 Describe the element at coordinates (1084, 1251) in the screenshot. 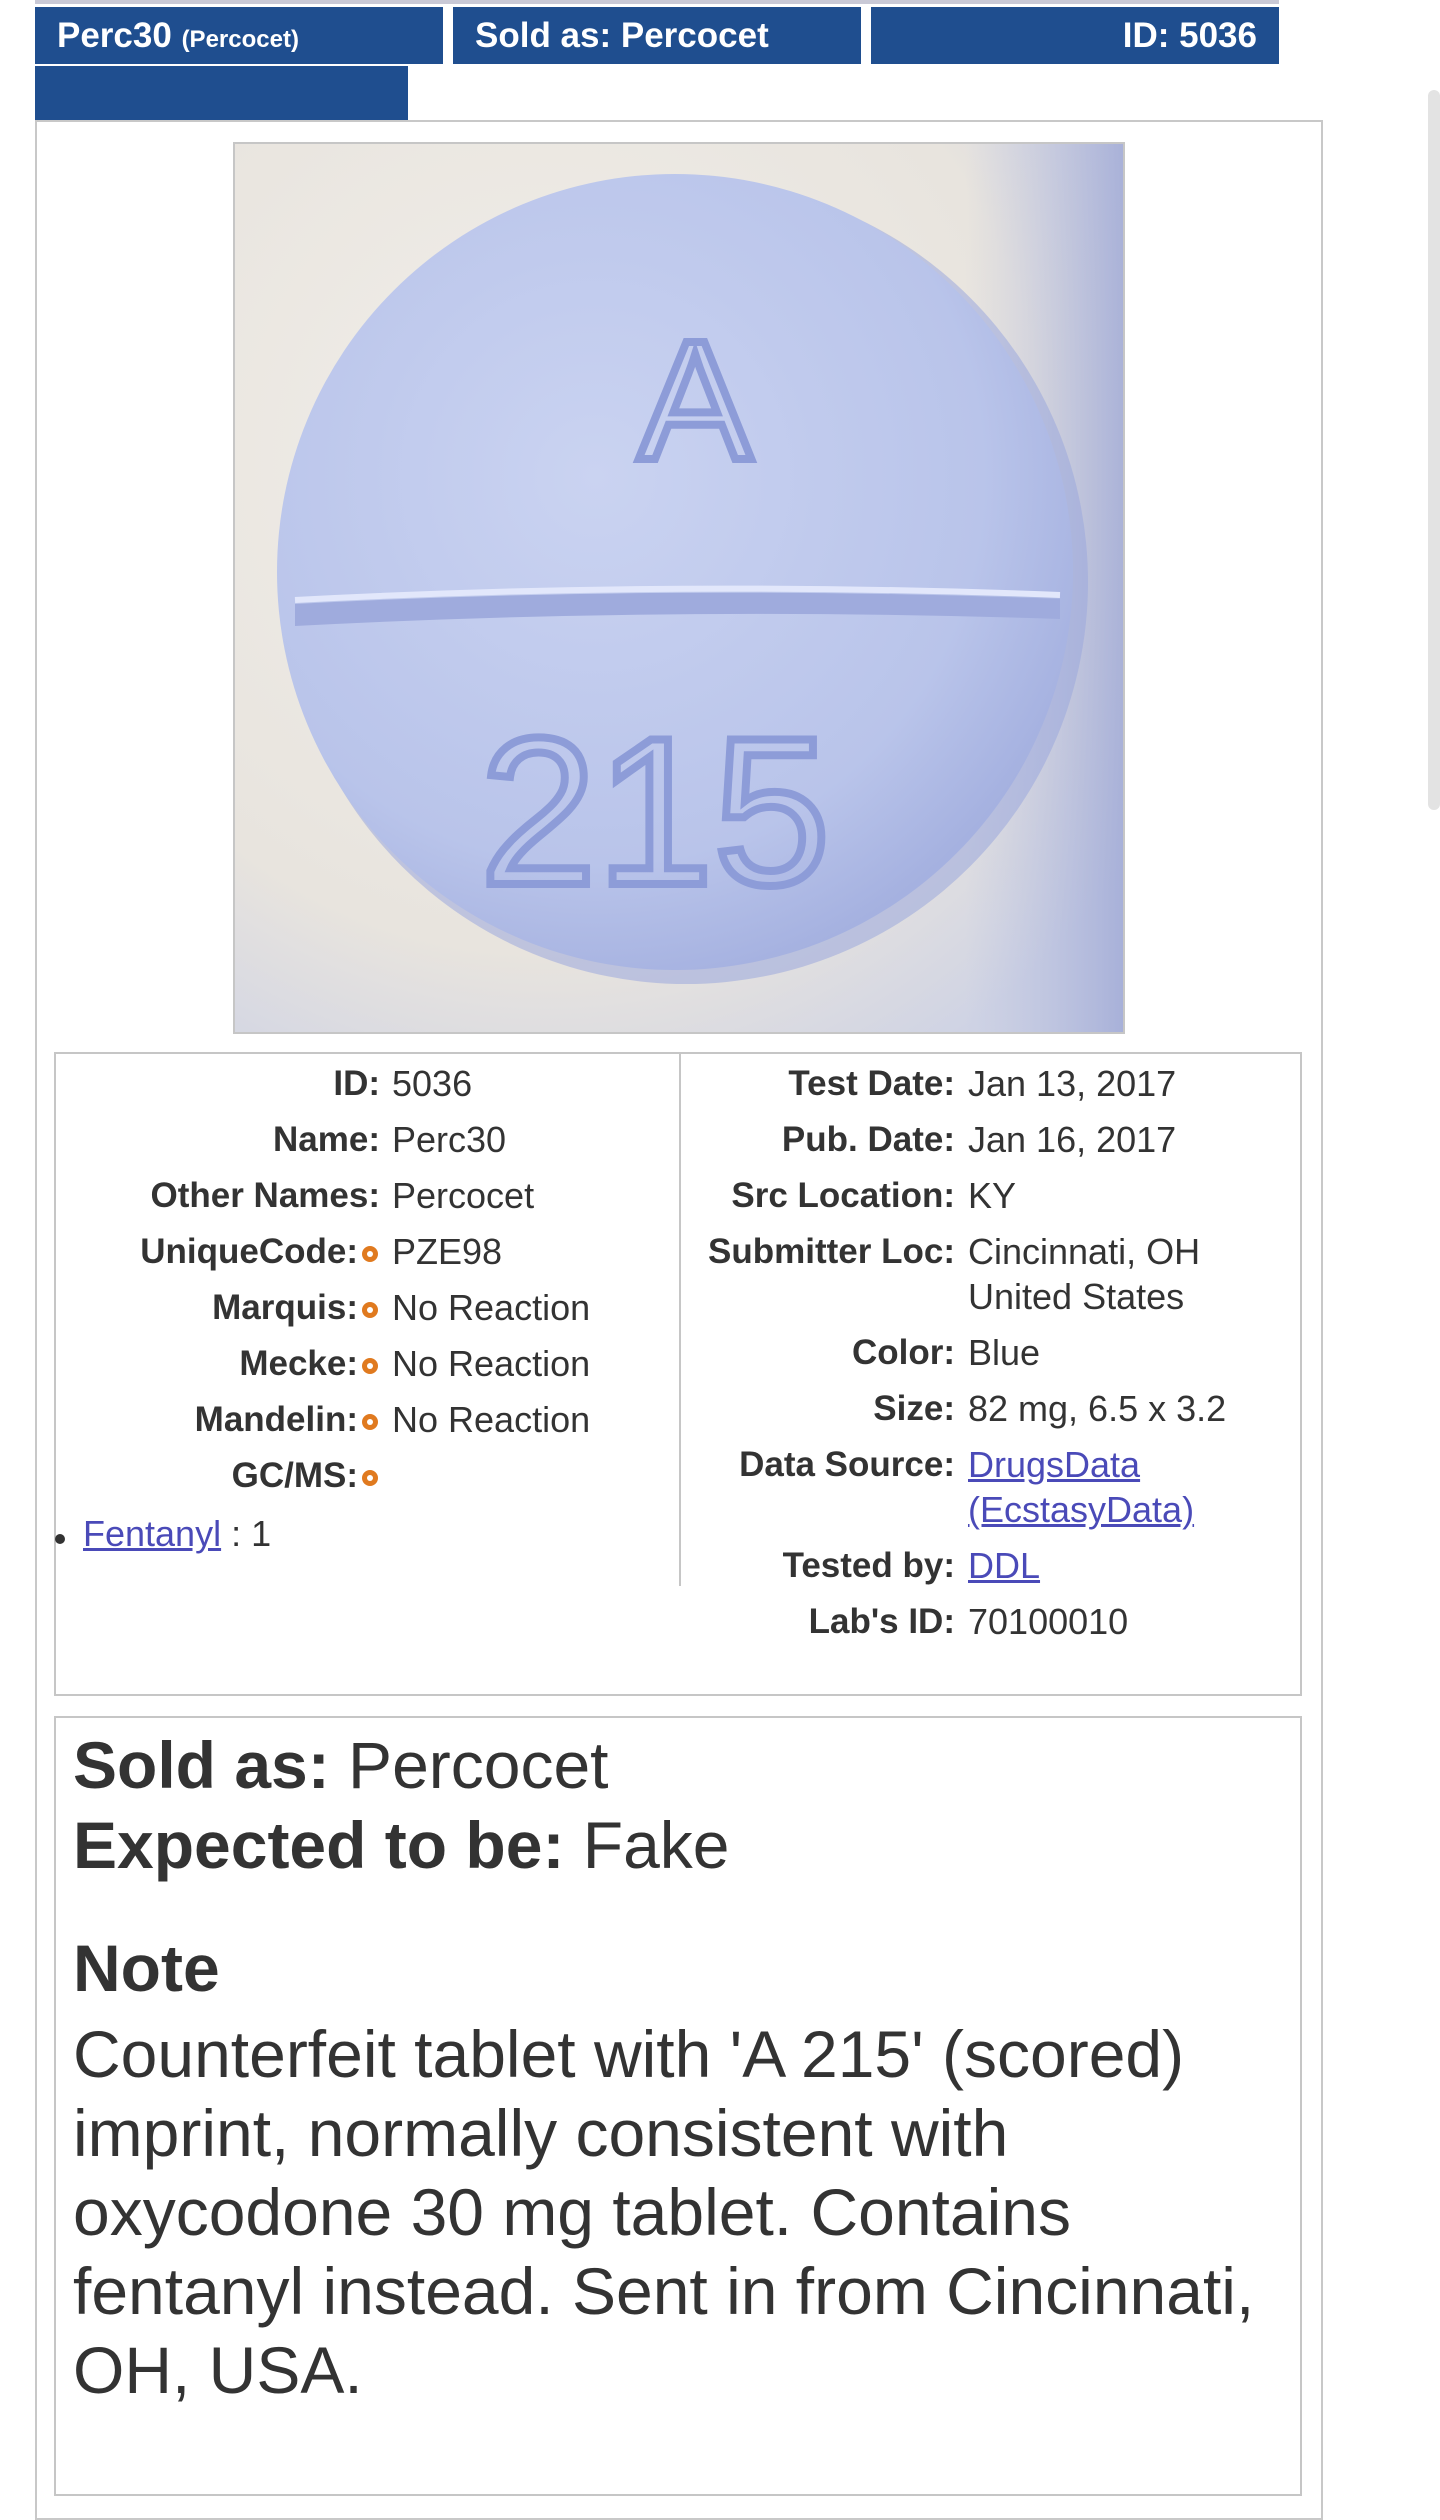

I see `value-submitter-loc-city: Cincinnati, OH` at that location.